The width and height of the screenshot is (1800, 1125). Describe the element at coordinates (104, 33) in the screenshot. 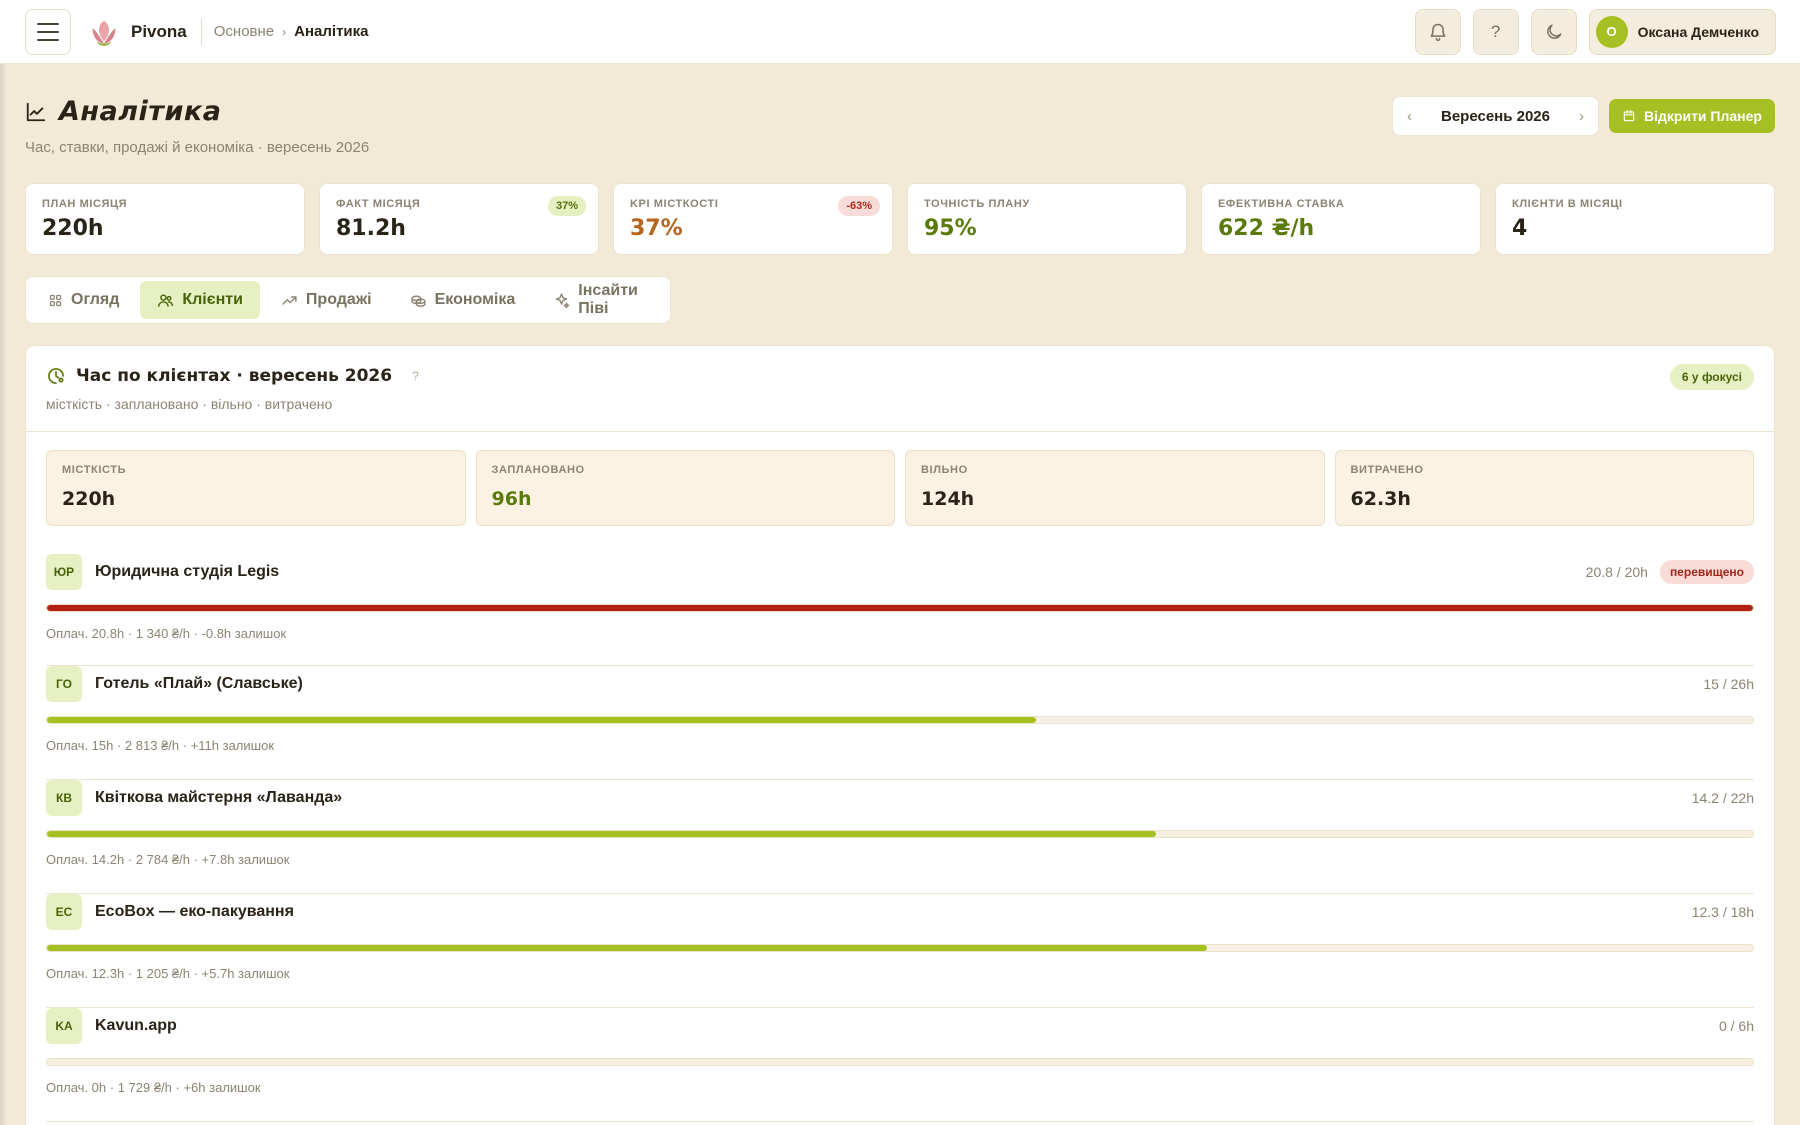

I see `peony-logo-icon` at that location.